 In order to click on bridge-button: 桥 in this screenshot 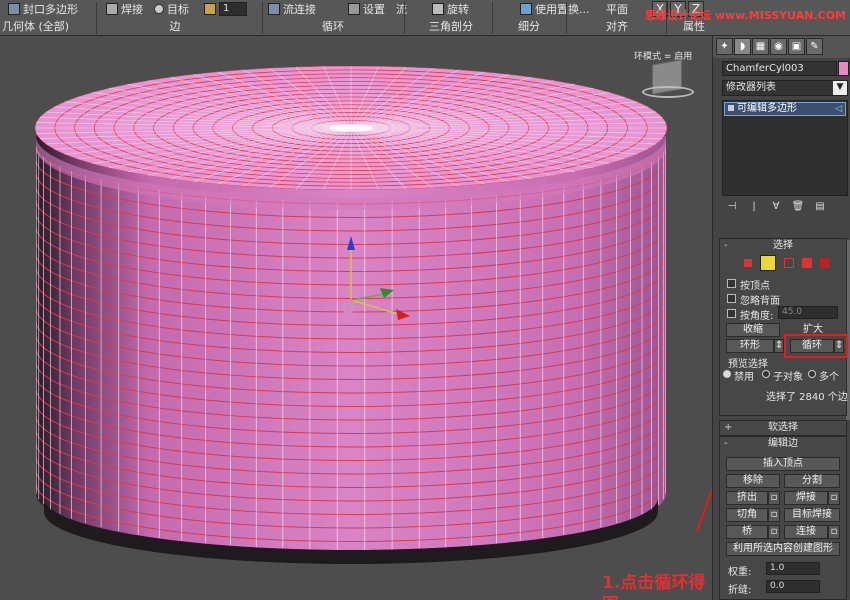, I will do `click(747, 532)`.